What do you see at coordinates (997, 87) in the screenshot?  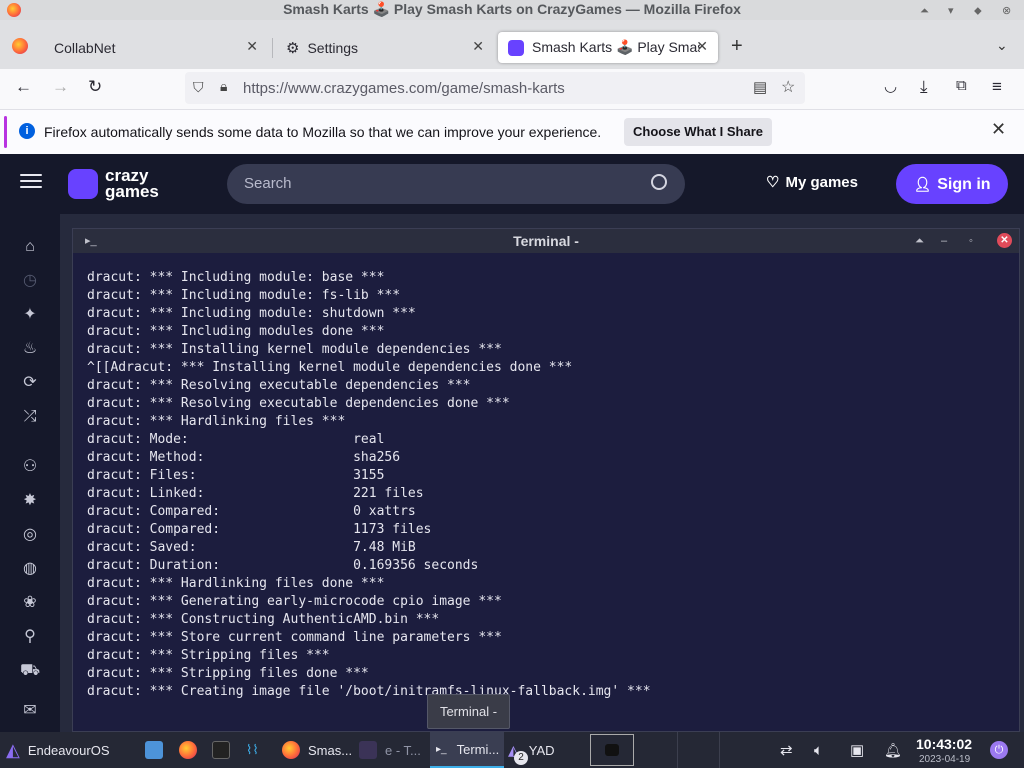 I see `menu-icon: ≡` at bounding box center [997, 87].